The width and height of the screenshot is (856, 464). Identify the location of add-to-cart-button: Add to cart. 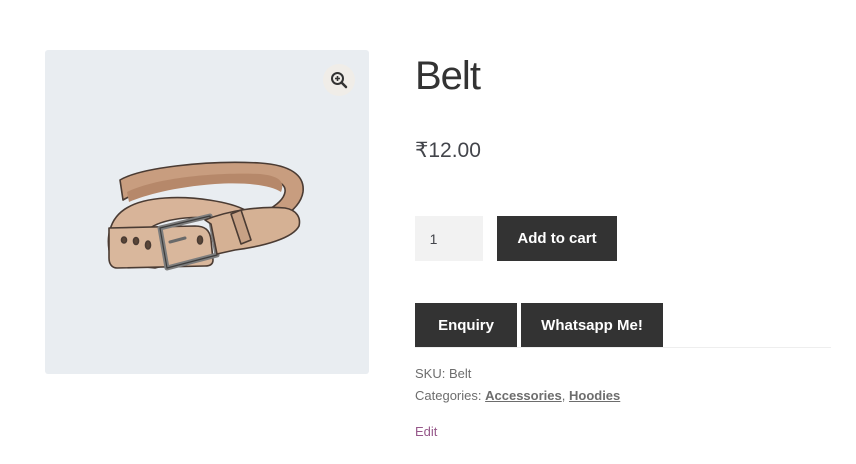
(557, 238).